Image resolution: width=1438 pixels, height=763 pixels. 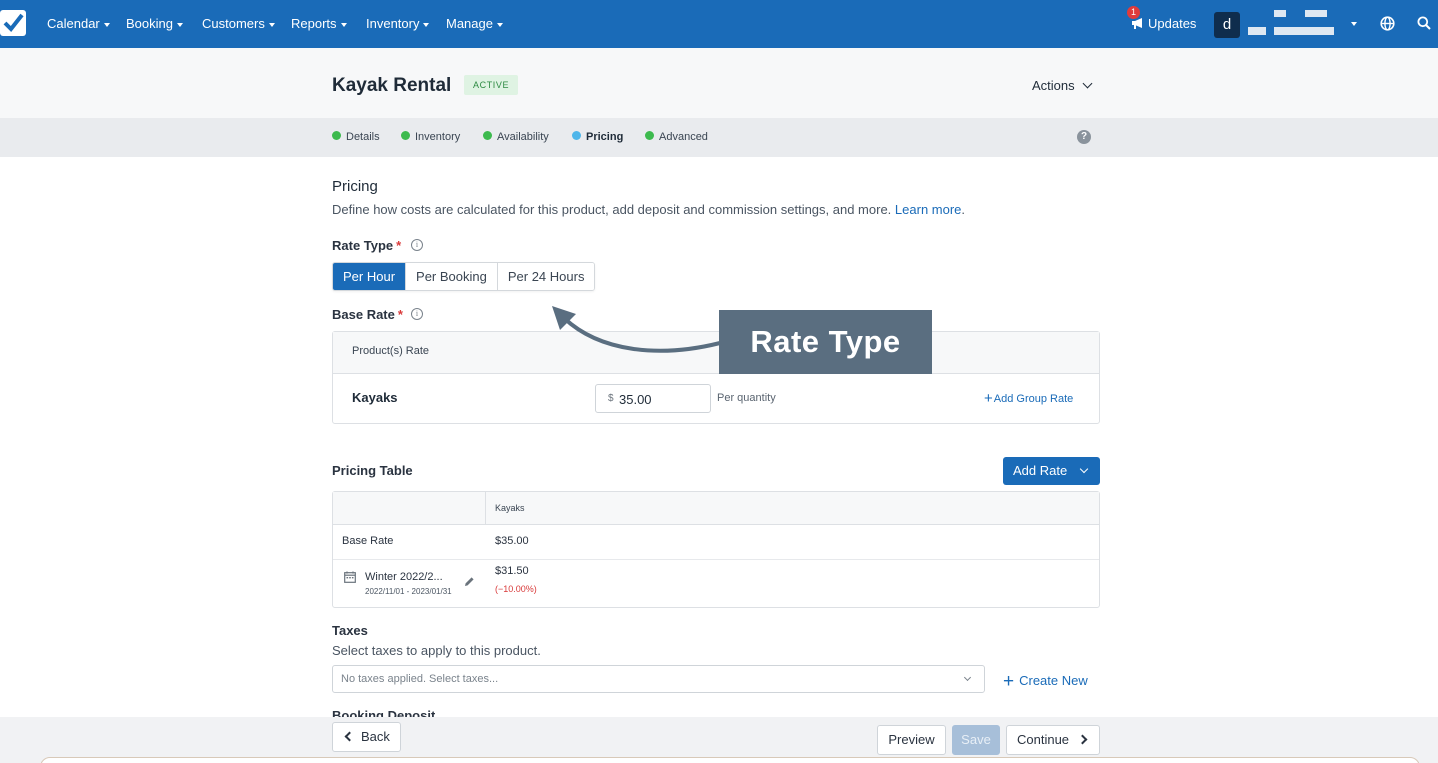 I want to click on add-rate-label: Add Rate, so click(x=1040, y=470).